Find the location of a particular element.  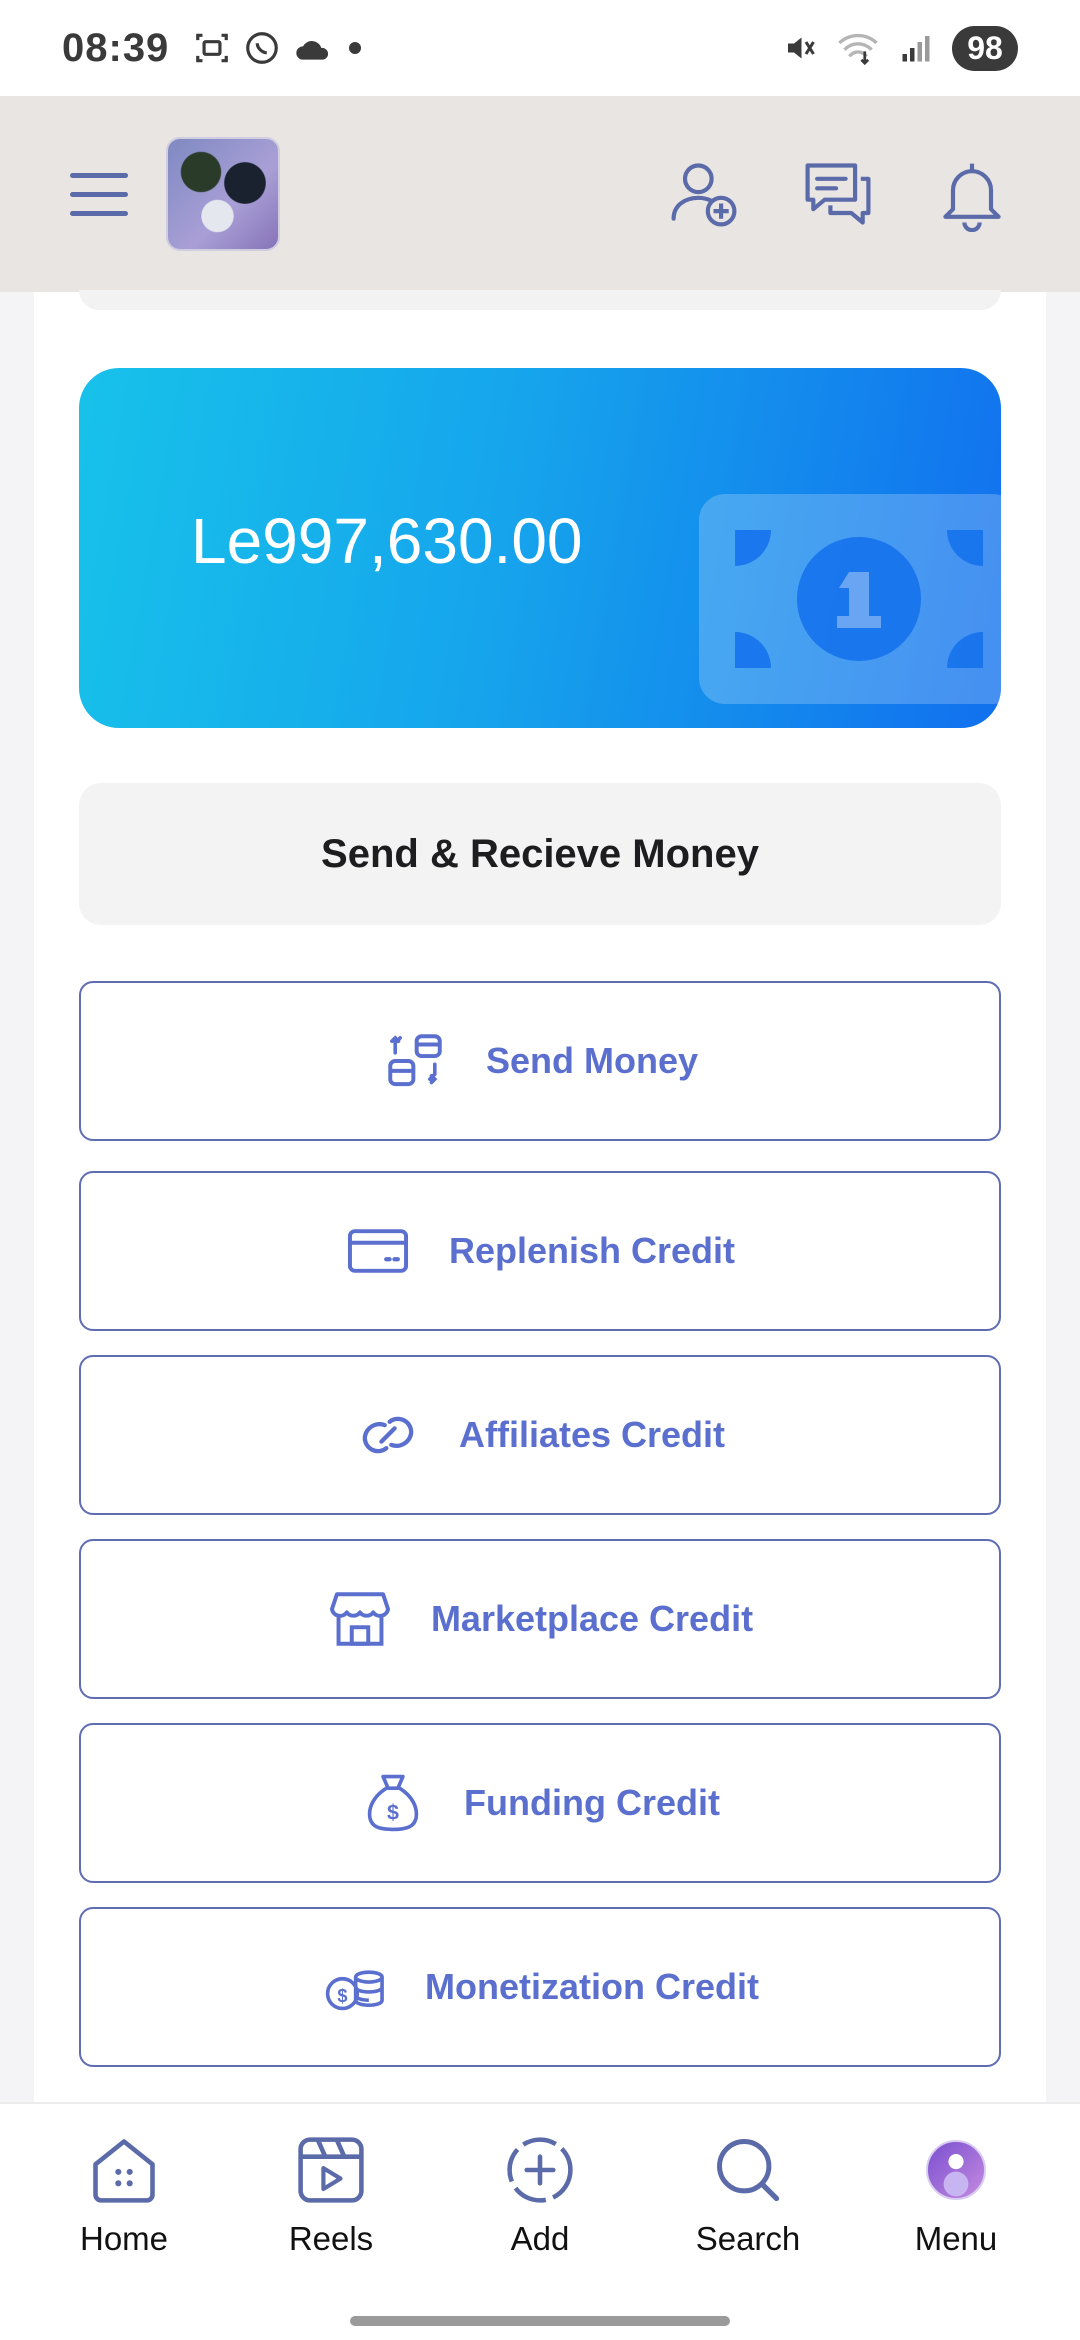

monetization-credit-button: $ Monetization Credit is located at coordinates (540, 1987).